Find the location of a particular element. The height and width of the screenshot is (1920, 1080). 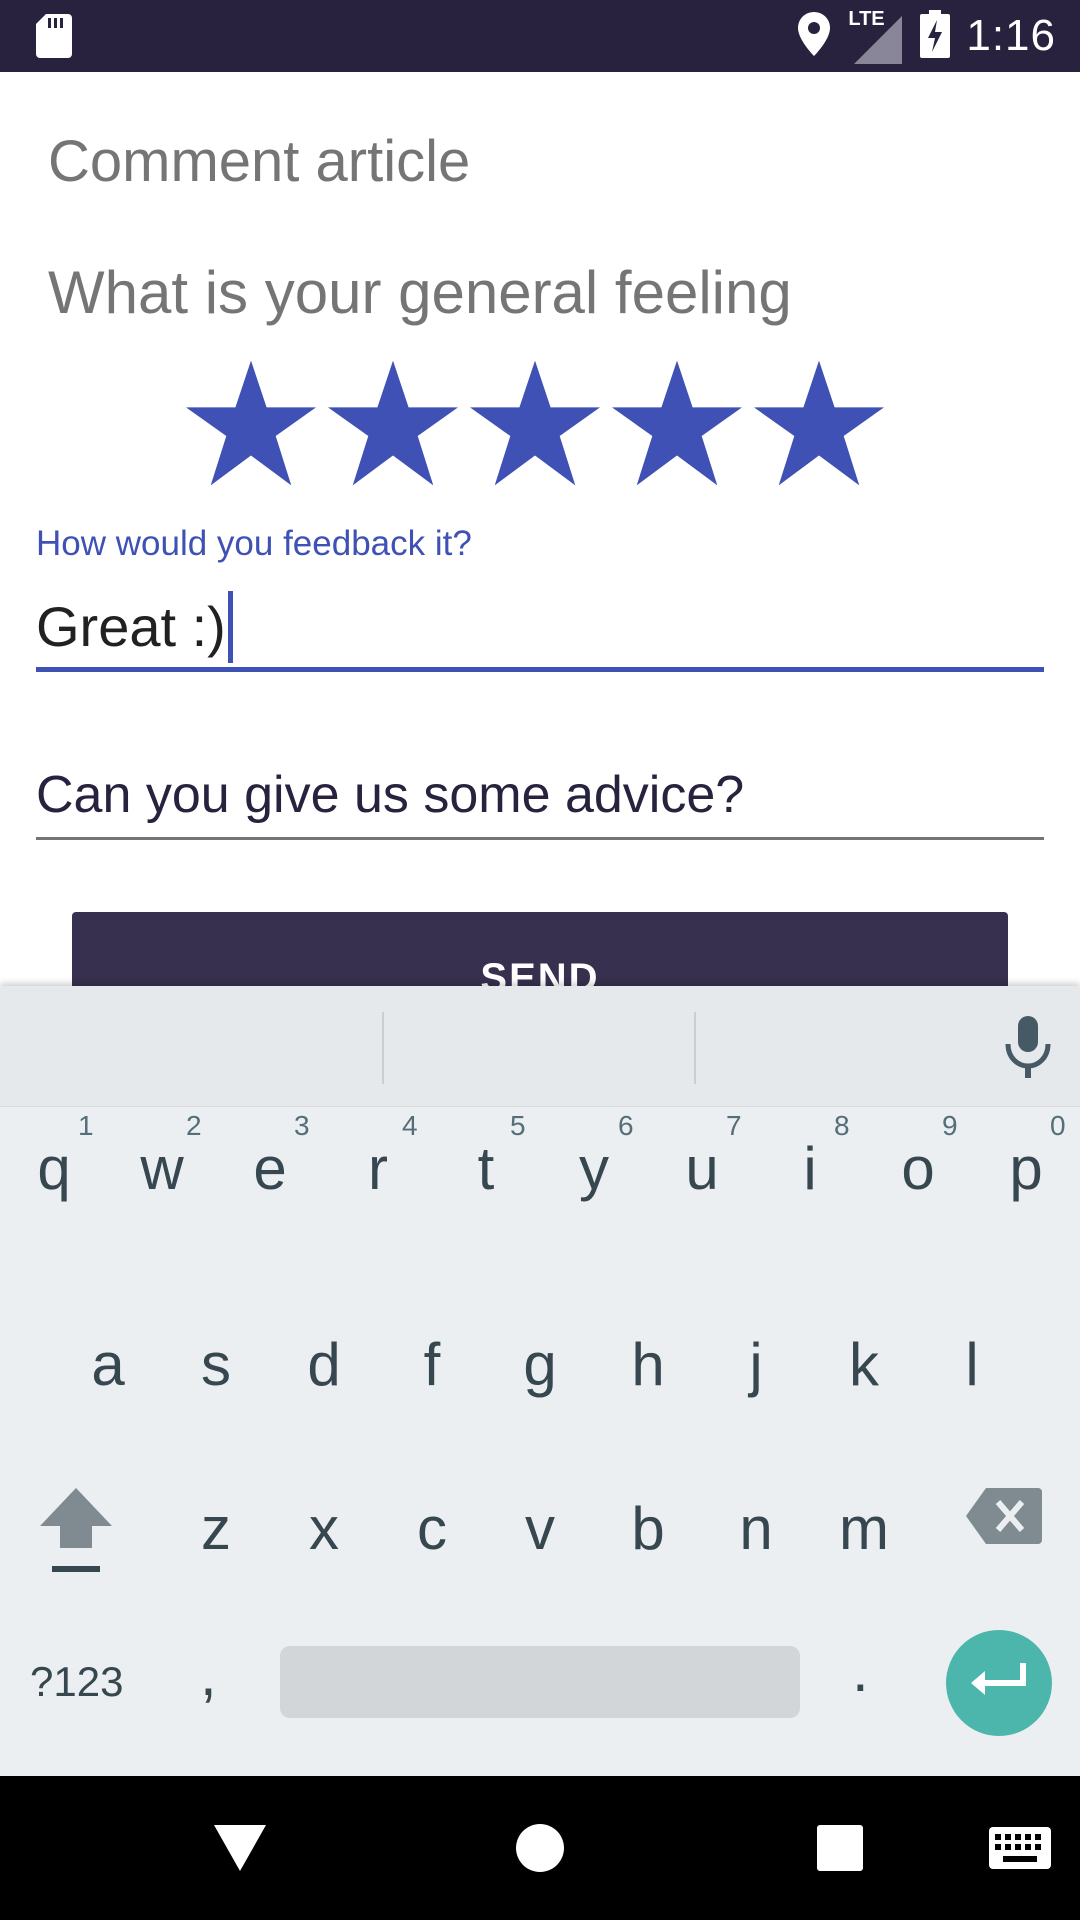

key-letter: v is located at coordinates (540, 1528).